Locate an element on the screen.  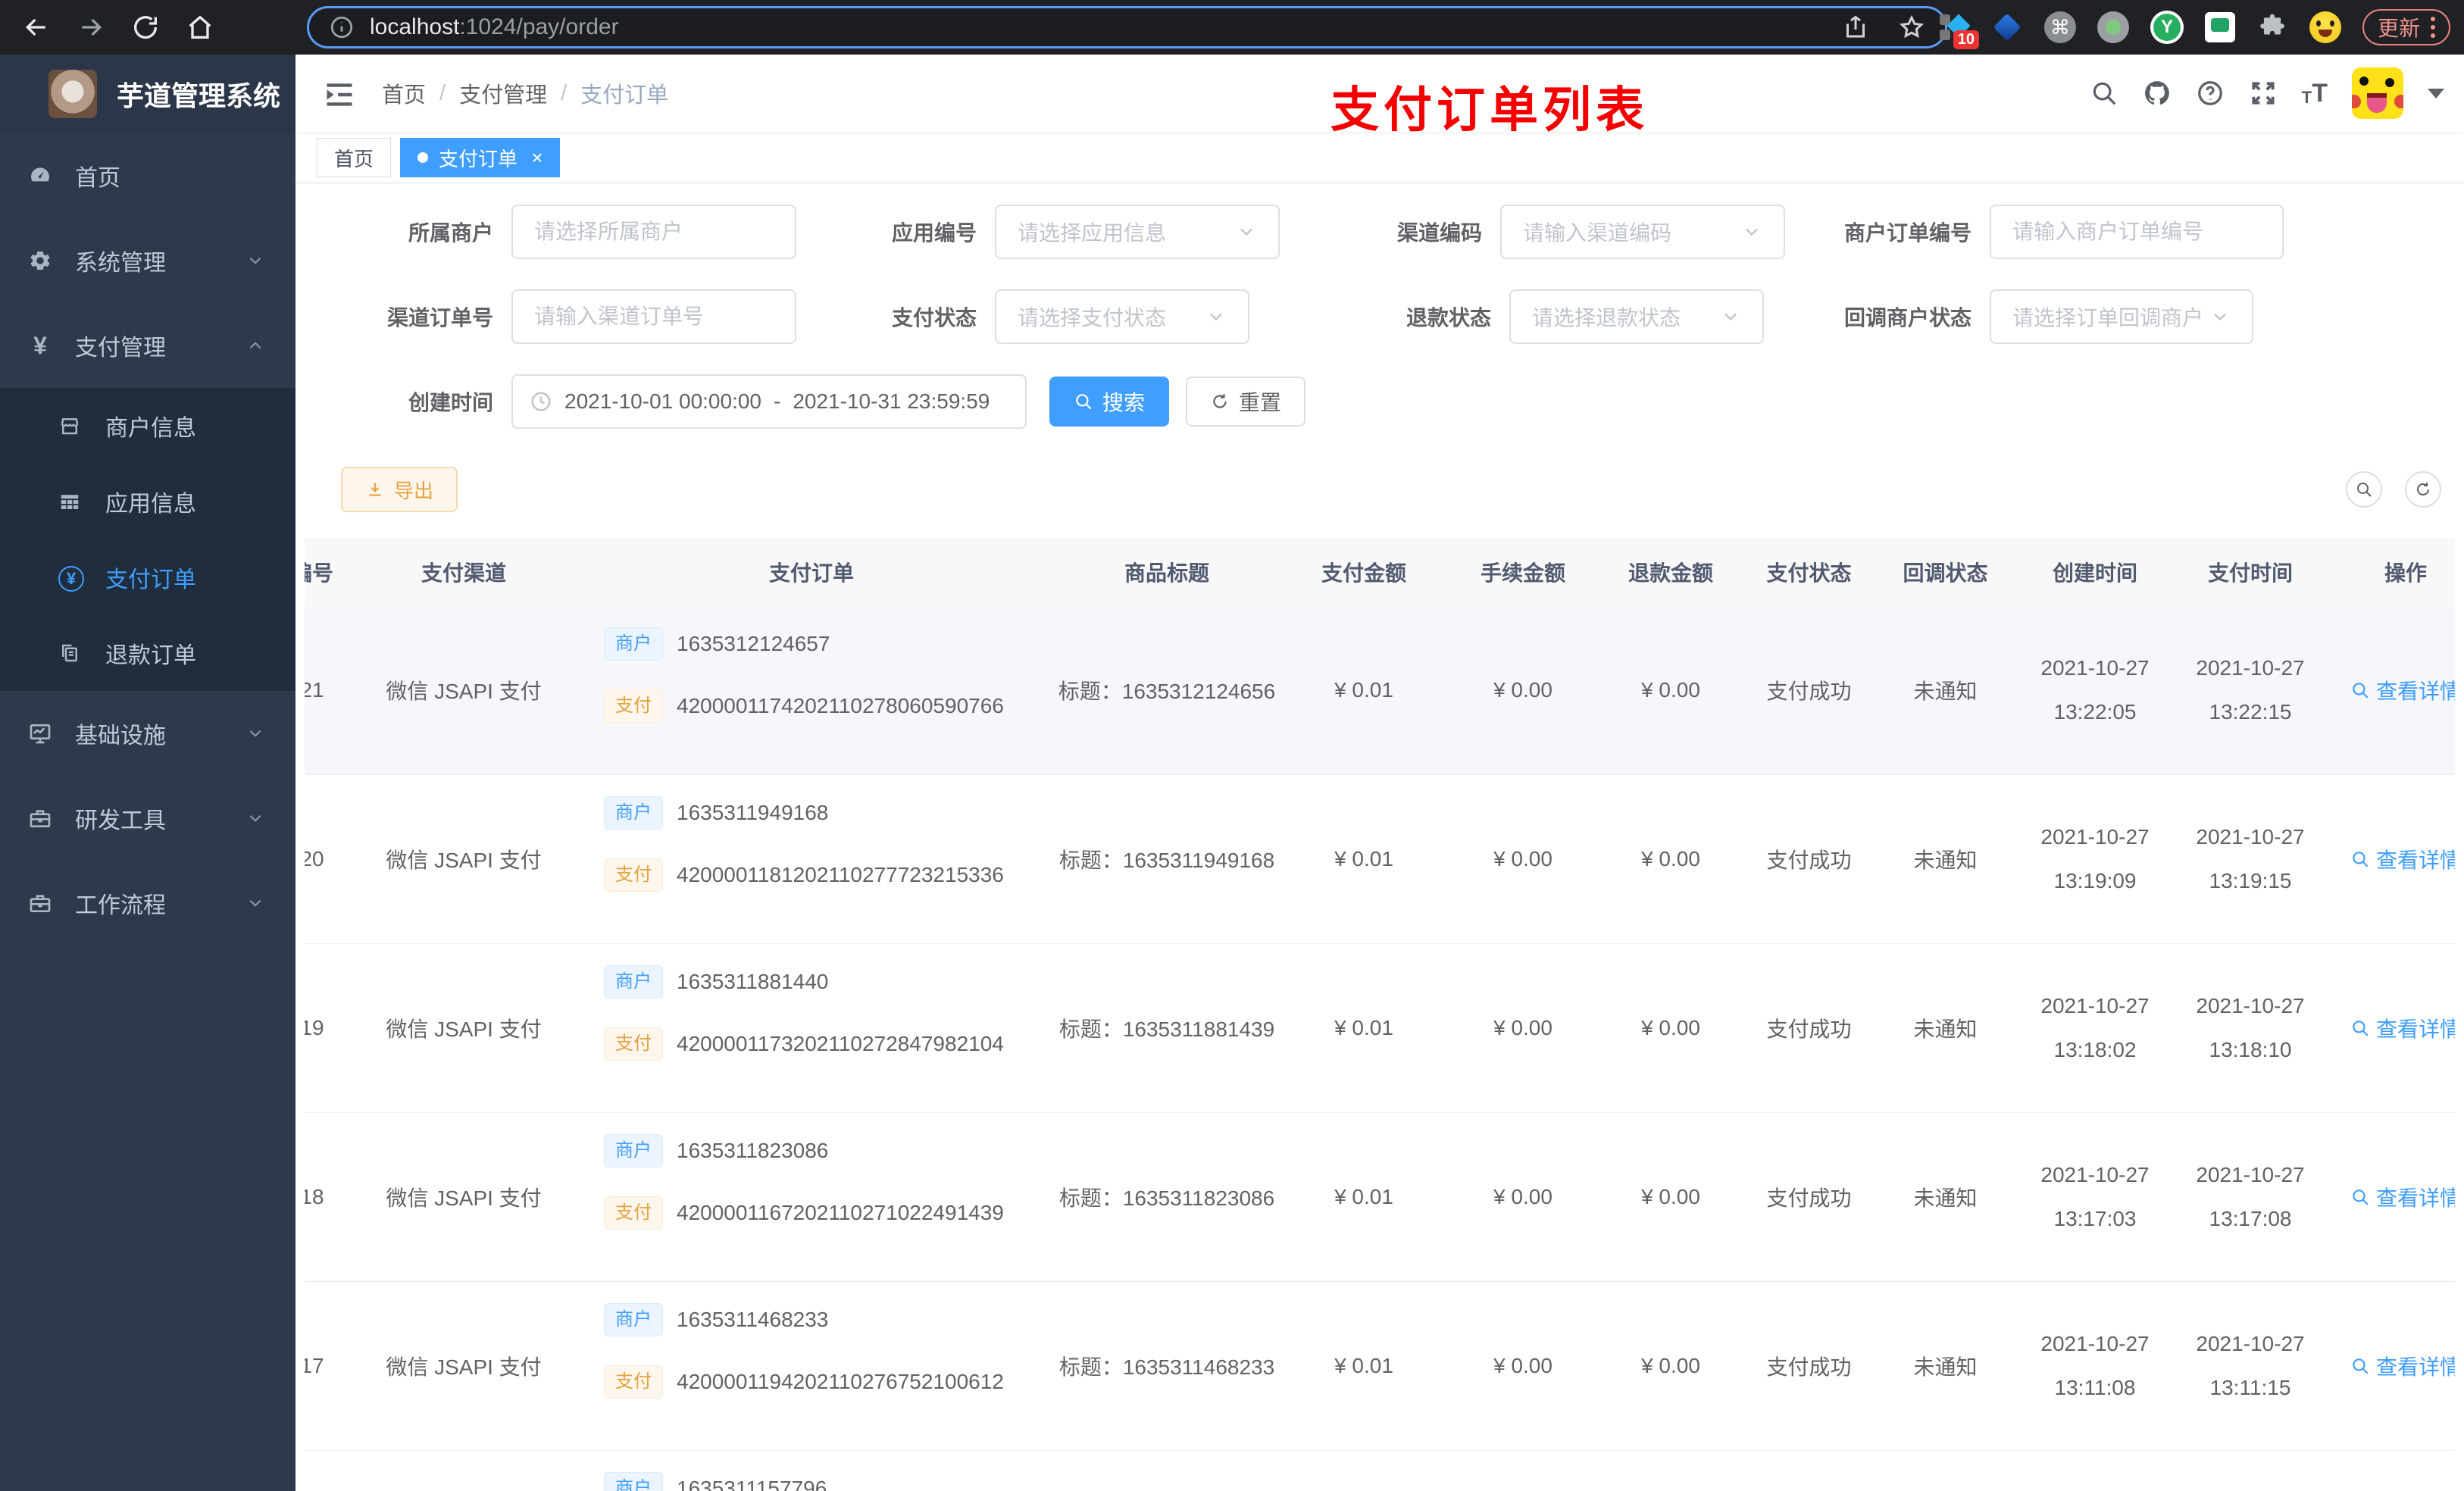
chrome-update-button: 更新 is located at coordinates (2406, 27).